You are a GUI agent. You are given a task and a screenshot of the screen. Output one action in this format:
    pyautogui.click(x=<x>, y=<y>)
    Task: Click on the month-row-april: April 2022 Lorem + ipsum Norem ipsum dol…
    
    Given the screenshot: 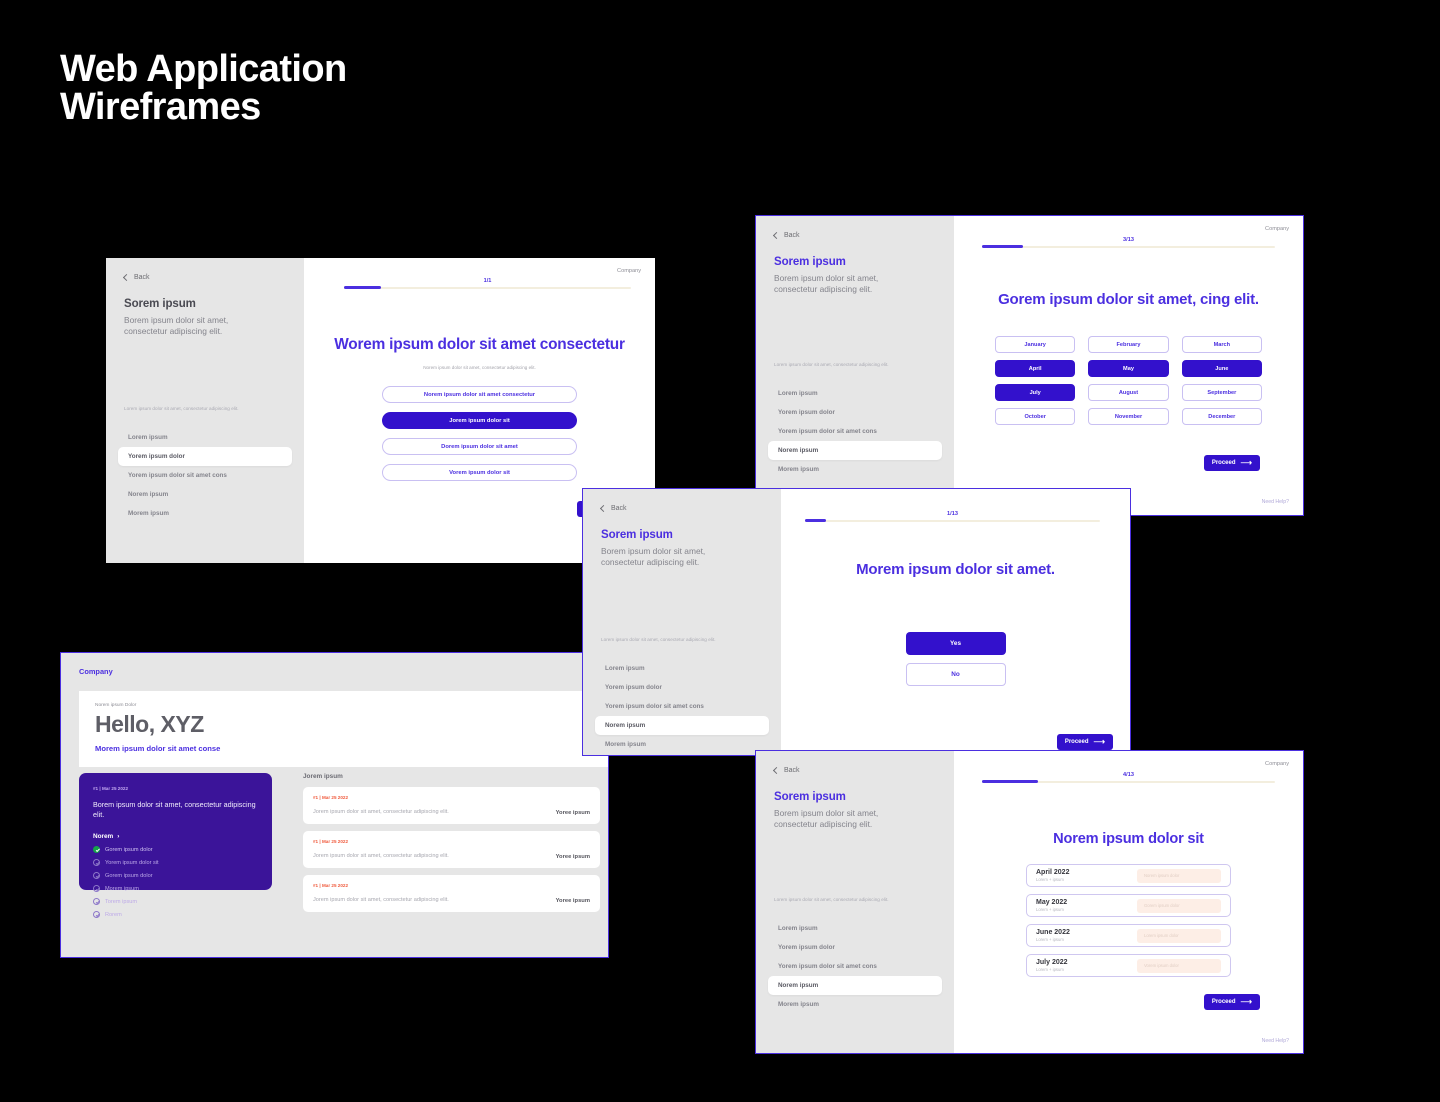 What is the action you would take?
    pyautogui.click(x=1128, y=875)
    